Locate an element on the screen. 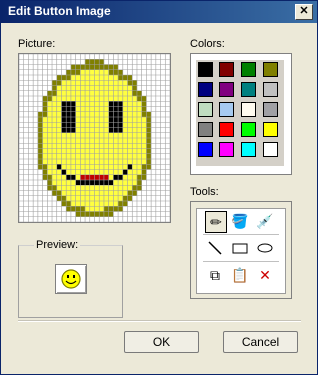 The height and width of the screenshot is (375, 320). clear-tool: ✕ is located at coordinates (265, 275).